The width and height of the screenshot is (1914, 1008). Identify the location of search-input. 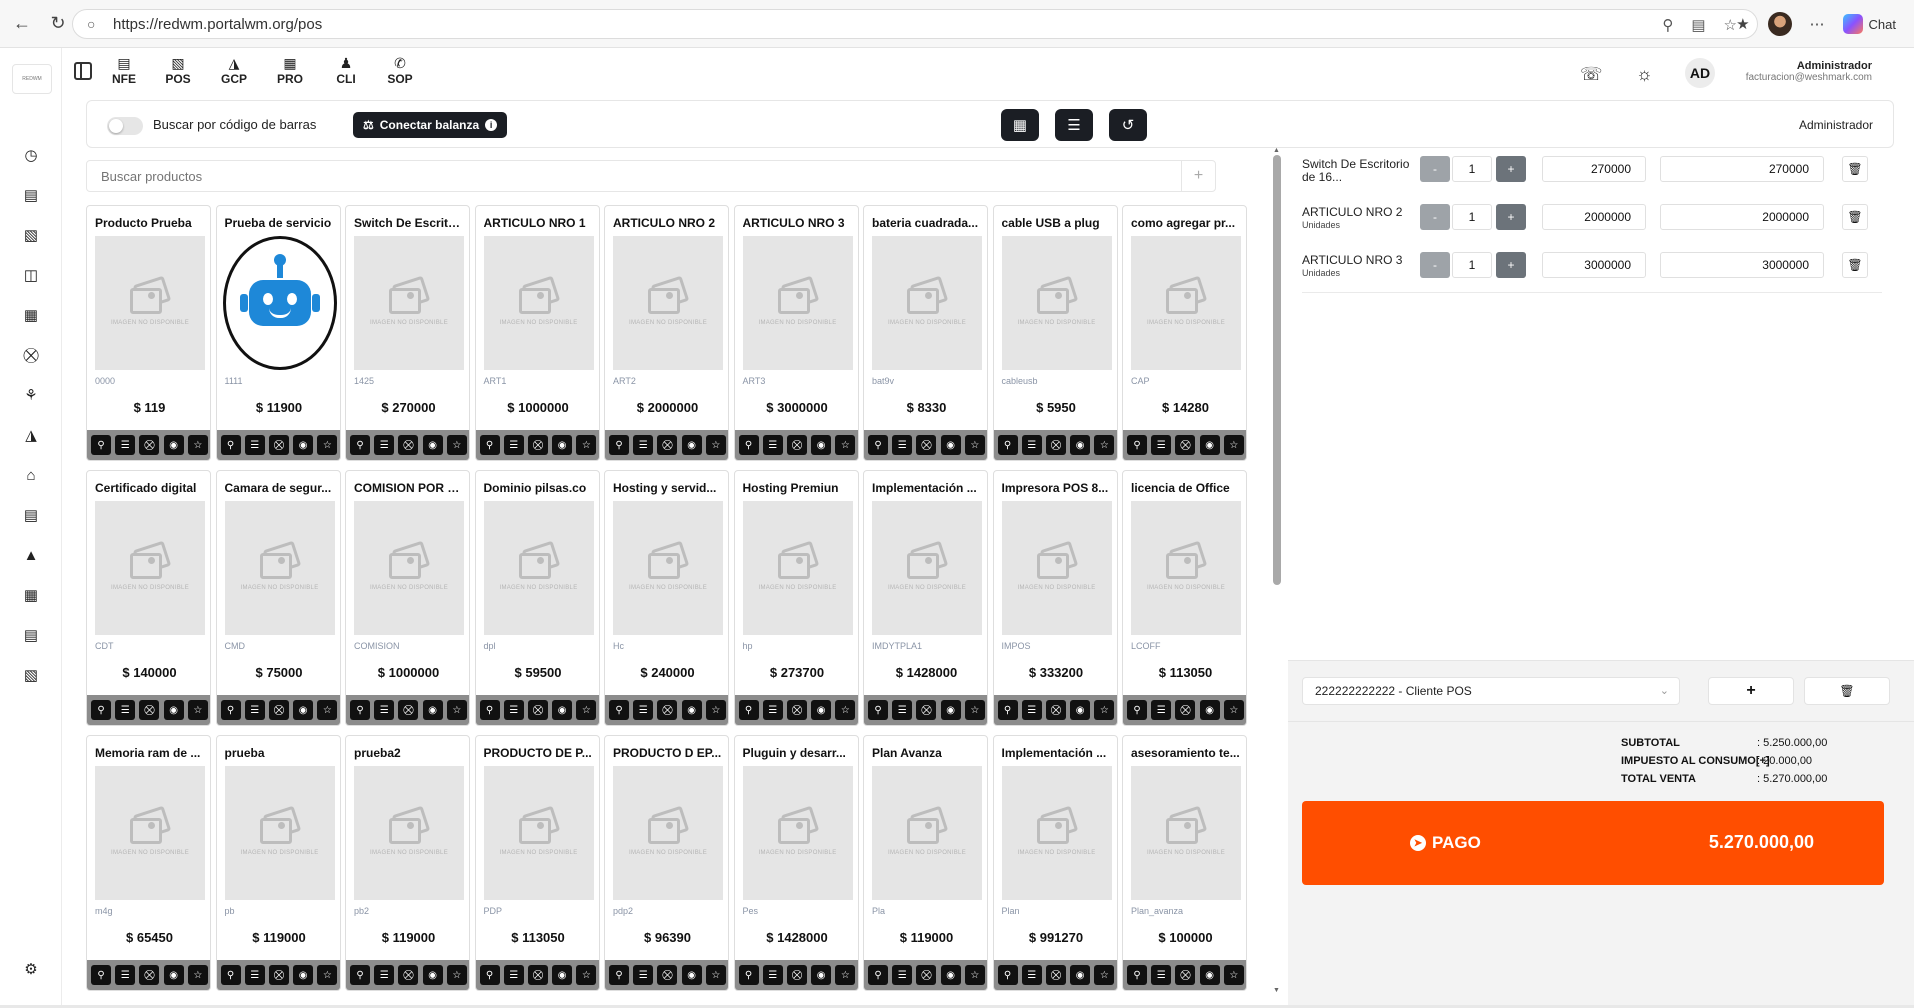
(632, 176).